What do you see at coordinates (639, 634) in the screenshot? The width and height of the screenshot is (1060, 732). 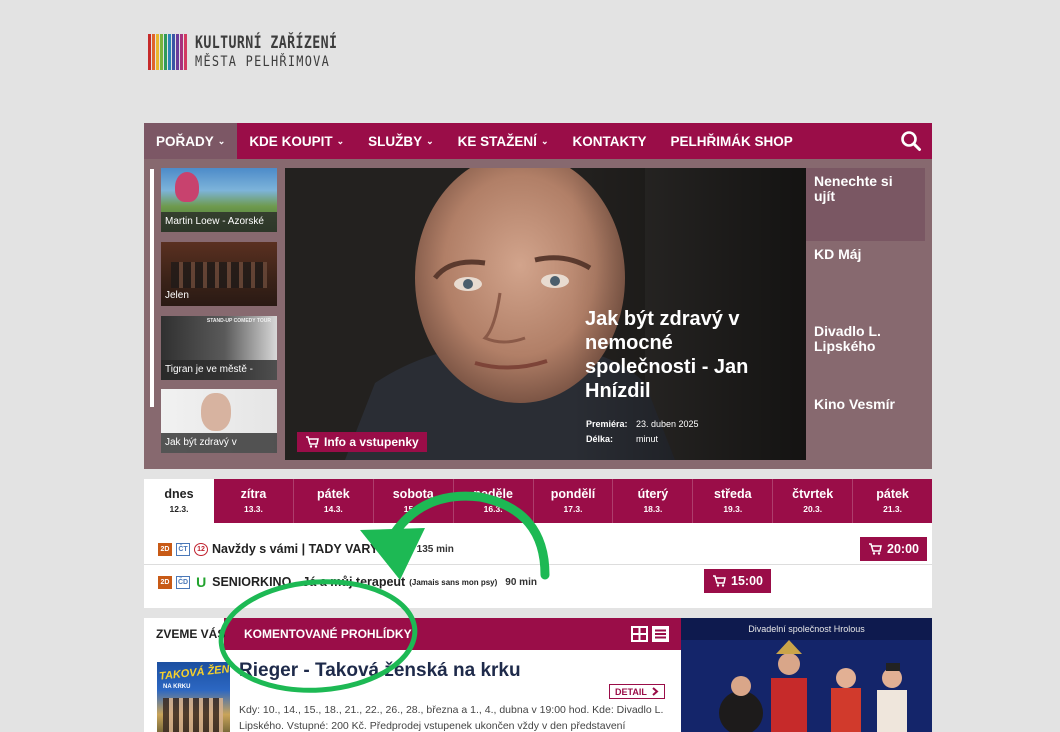 I see `grid-view-icon` at bounding box center [639, 634].